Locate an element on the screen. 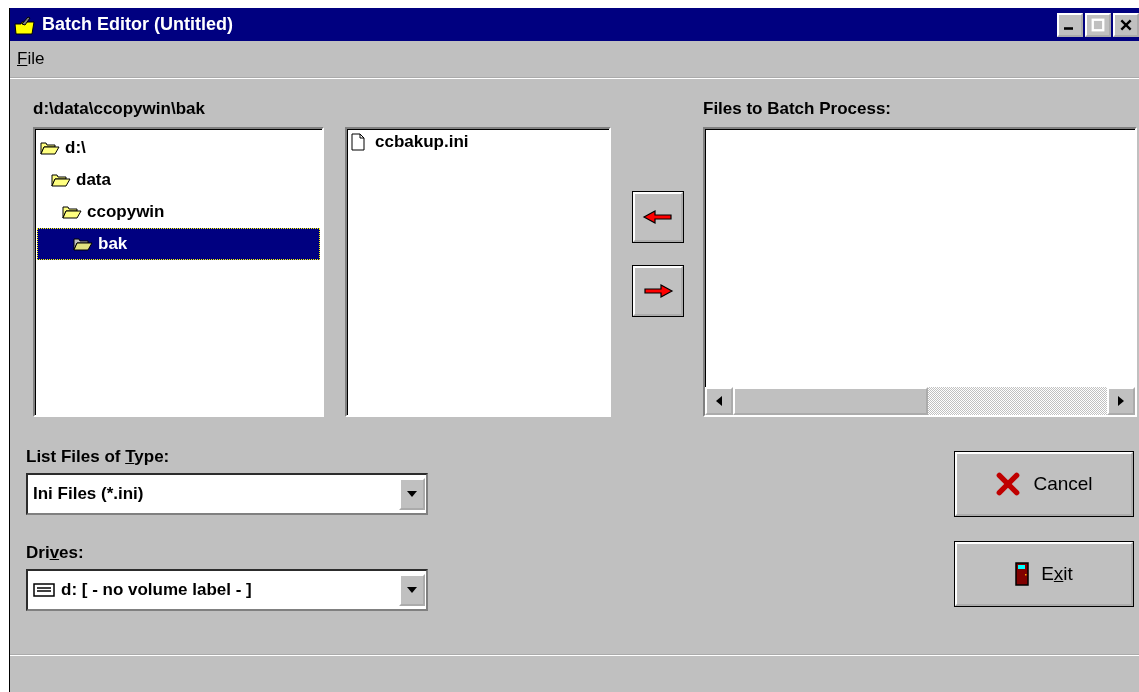 The height and width of the screenshot is (692, 1139). file-name: ccbakup.ini is located at coordinates (422, 142).